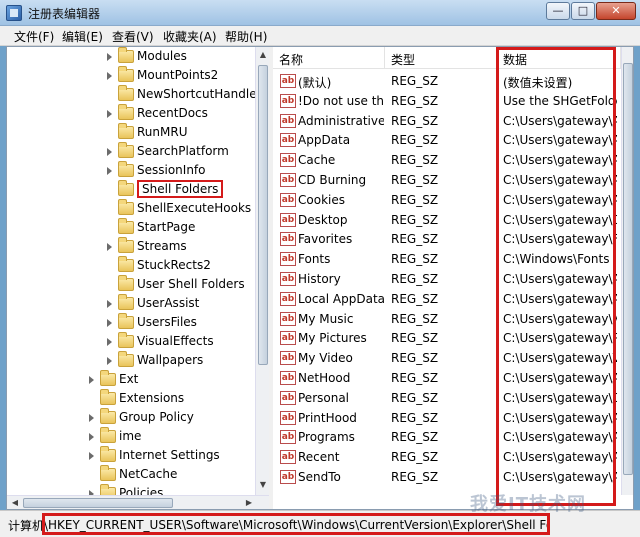  What do you see at coordinates (131, 455) in the screenshot?
I see `tree-item: Internet Settings` at bounding box center [131, 455].